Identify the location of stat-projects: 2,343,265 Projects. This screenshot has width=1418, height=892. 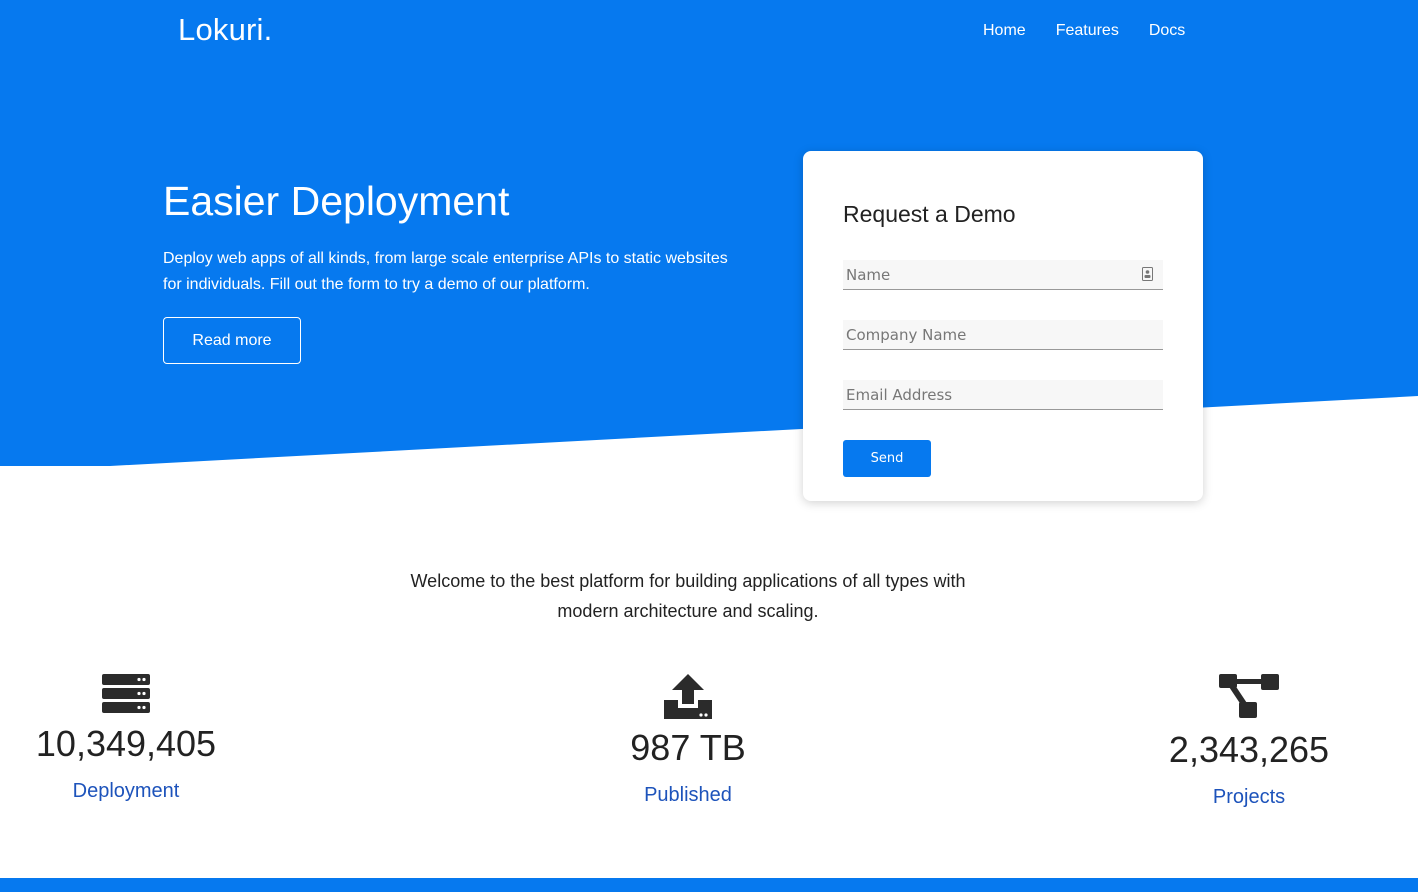
(1249, 742).